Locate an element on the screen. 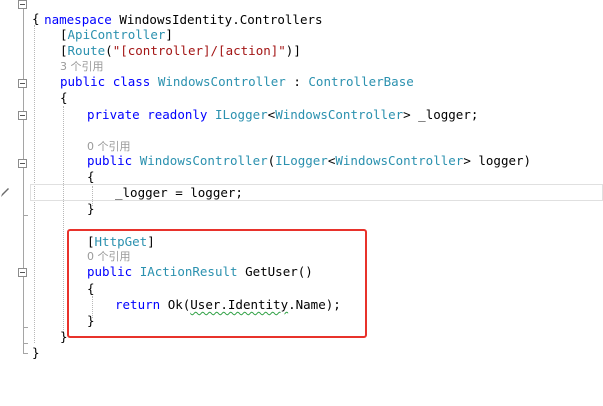  outline-line-namespace is located at coordinates (23, 181).